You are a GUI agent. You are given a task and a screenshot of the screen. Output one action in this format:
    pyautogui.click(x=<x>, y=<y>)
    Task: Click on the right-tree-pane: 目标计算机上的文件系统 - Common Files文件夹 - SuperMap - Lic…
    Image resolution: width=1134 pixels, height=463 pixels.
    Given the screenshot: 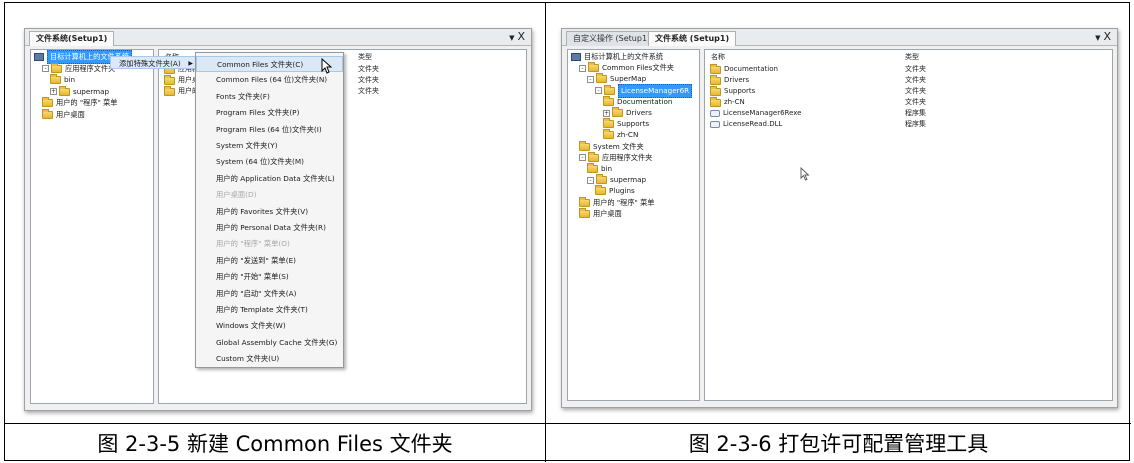 What is the action you would take?
    pyautogui.click(x=633, y=225)
    